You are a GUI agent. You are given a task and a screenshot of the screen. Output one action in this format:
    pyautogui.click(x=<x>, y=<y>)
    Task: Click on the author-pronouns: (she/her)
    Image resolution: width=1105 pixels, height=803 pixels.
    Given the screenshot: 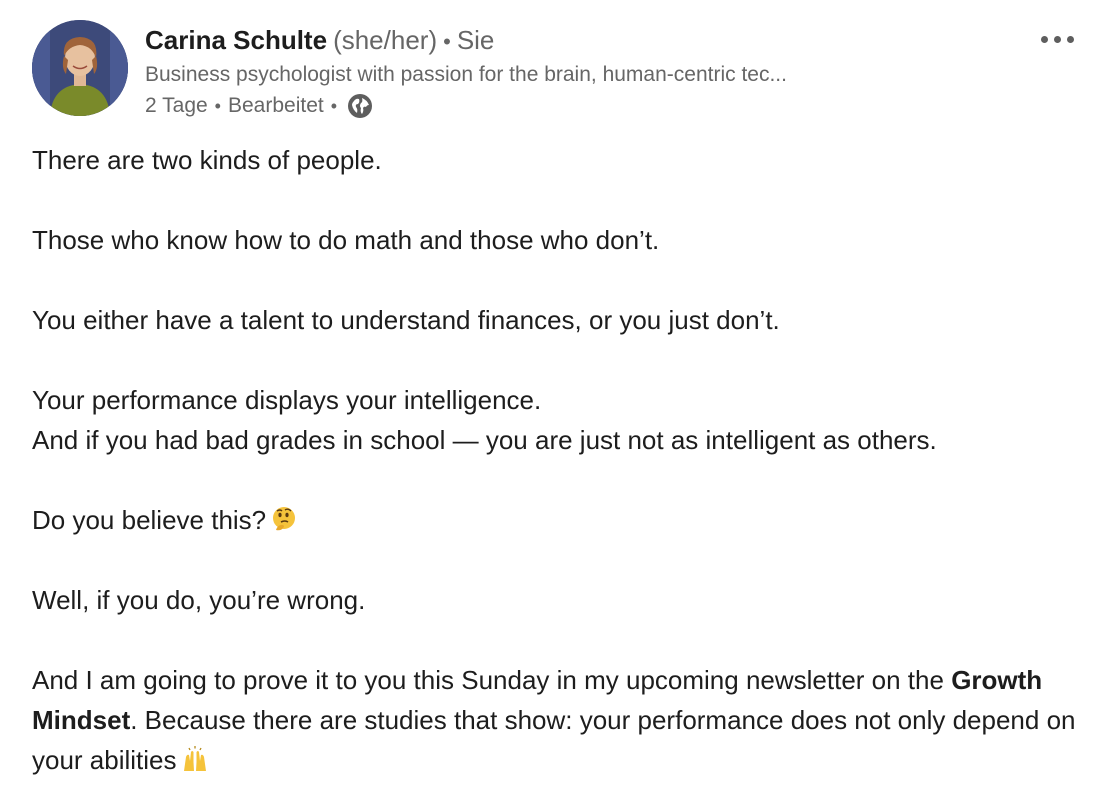 What is the action you would take?
    pyautogui.click(x=385, y=40)
    